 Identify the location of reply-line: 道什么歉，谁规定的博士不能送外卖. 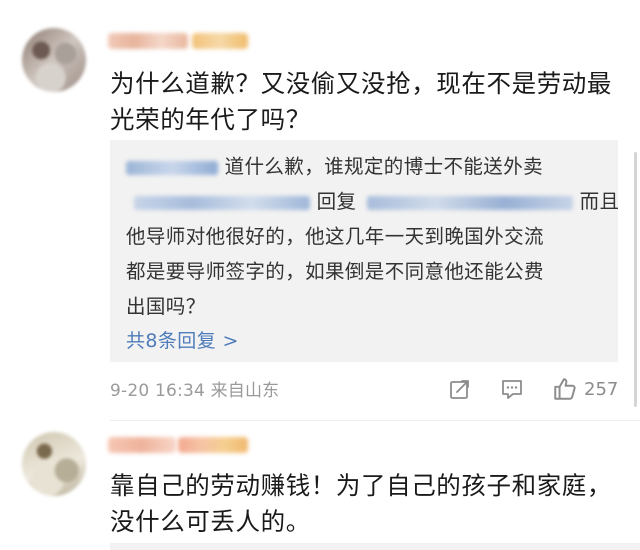
(334, 164).